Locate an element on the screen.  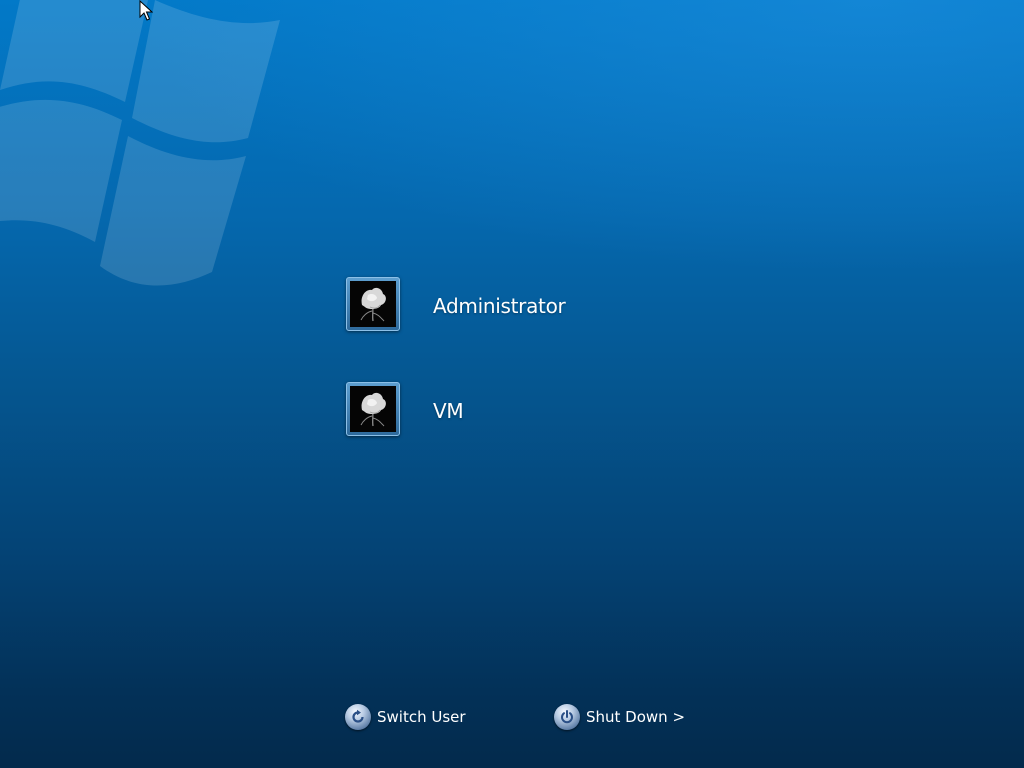
user-list: Administrator VM is located at coordinates (546, 382).